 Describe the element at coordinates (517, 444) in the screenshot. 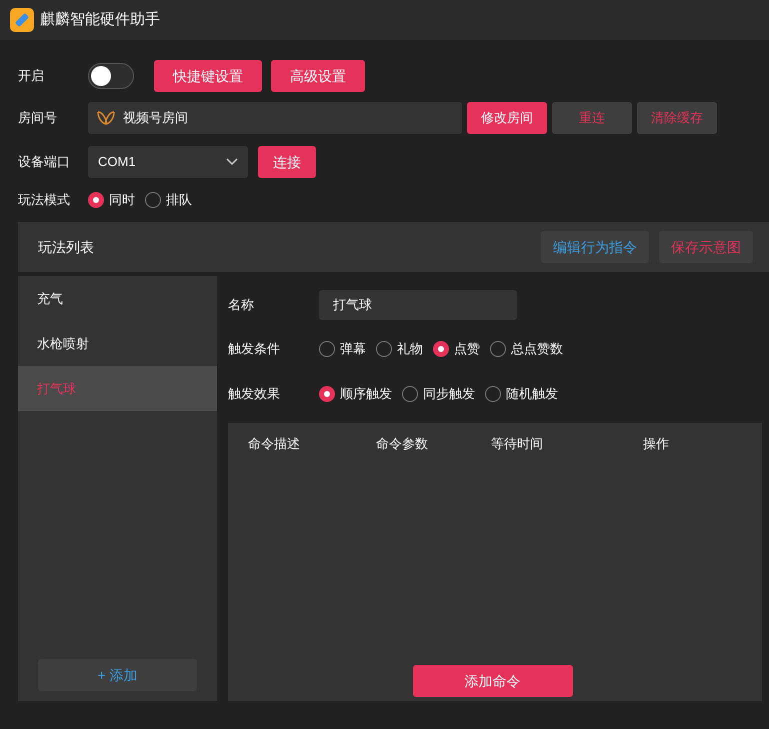

I see `column-header: 等待时间` at that location.